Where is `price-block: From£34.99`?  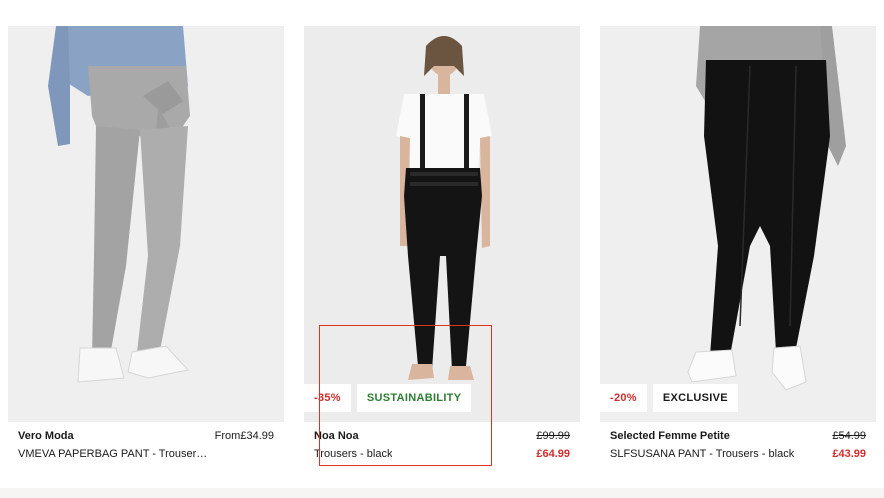 price-block: From£34.99 is located at coordinates (244, 436).